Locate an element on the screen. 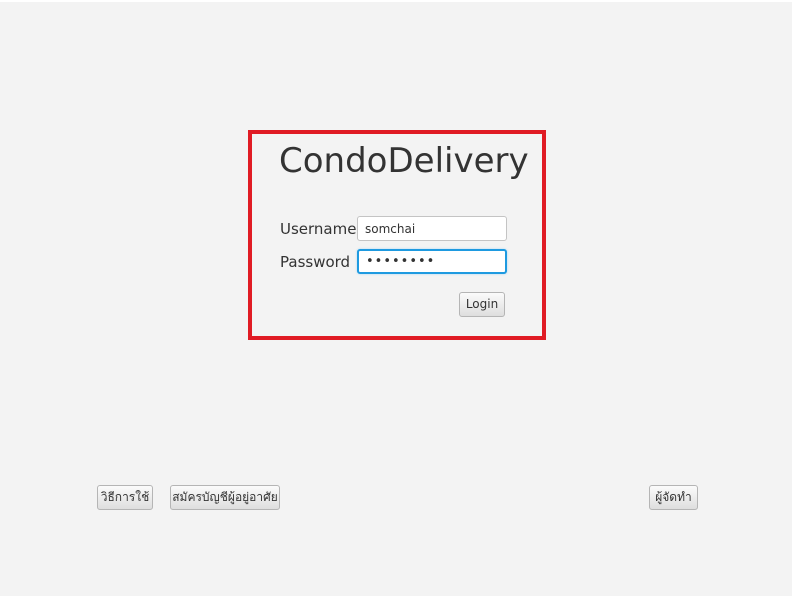 Image resolution: width=792 pixels, height=596 pixels. register-resident-button: สมัครบัญชีผู้อยู่อาศัย is located at coordinates (225, 497).